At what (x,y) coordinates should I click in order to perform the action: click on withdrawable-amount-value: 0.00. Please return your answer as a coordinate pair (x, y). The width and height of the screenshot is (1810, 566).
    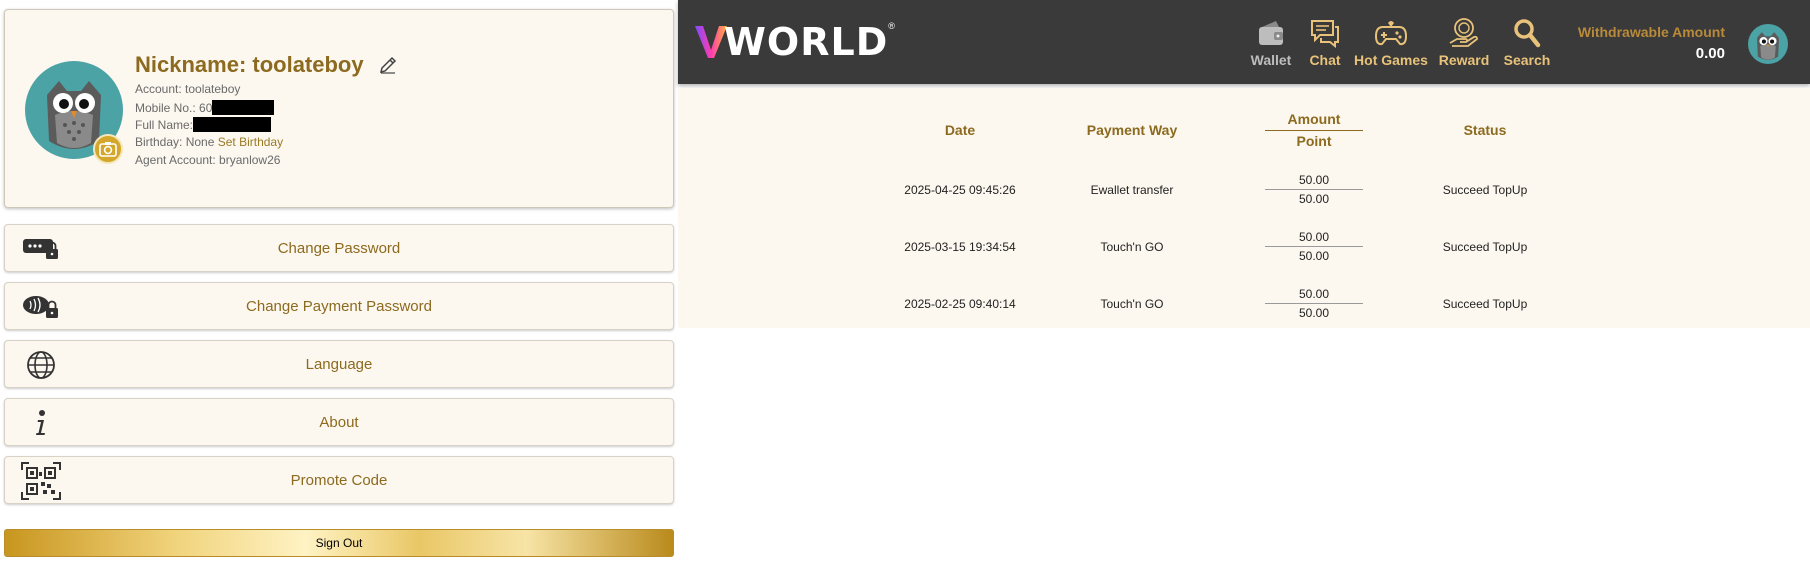
    Looking at the image, I should click on (1710, 53).